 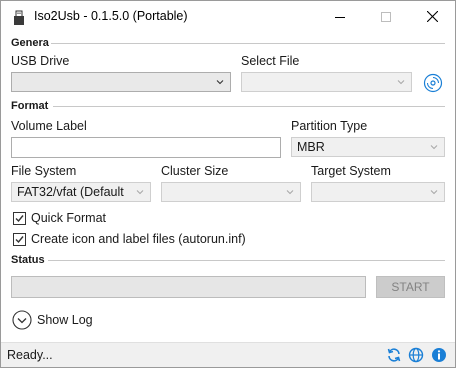 What do you see at coordinates (248, 43) in the screenshot?
I see `general-section-divider` at bounding box center [248, 43].